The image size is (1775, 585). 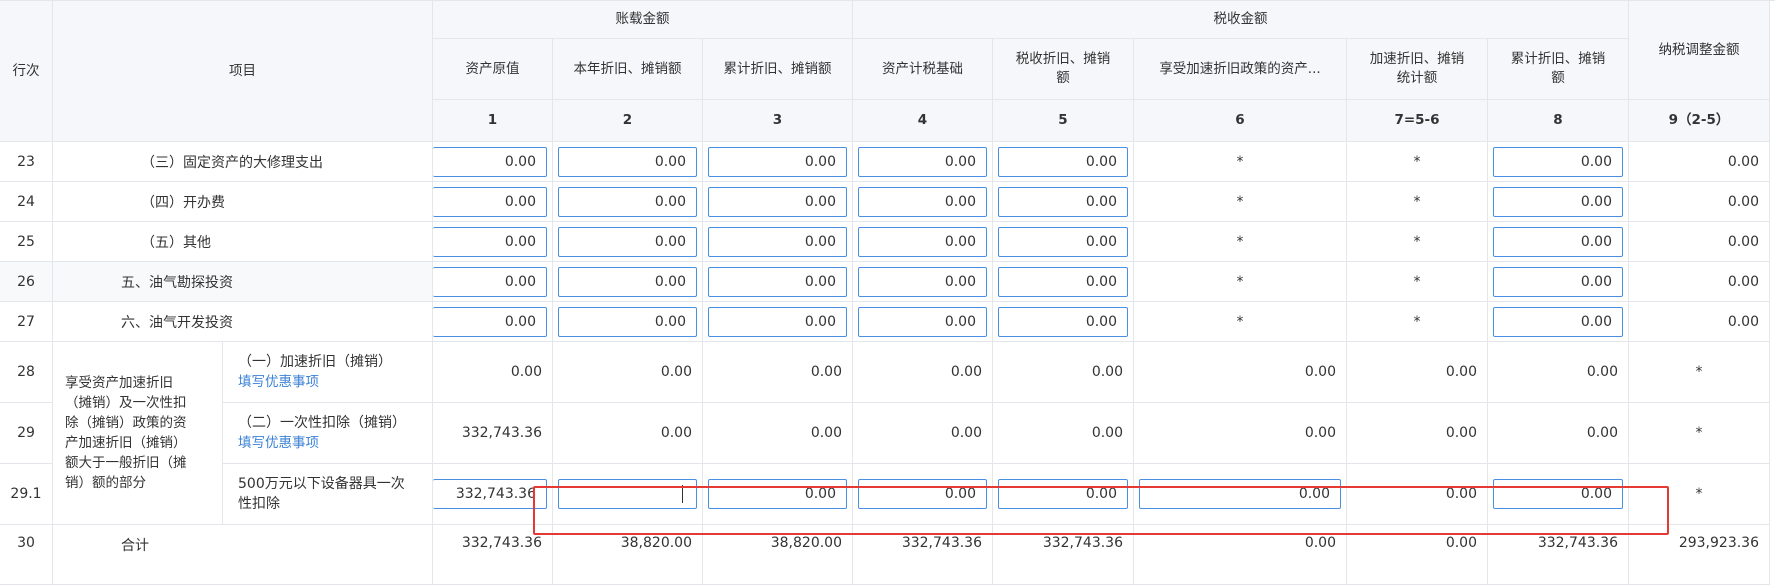 I want to click on row-label: （二）一次性扣除（摊销） 填写优惠事项, so click(x=328, y=433).